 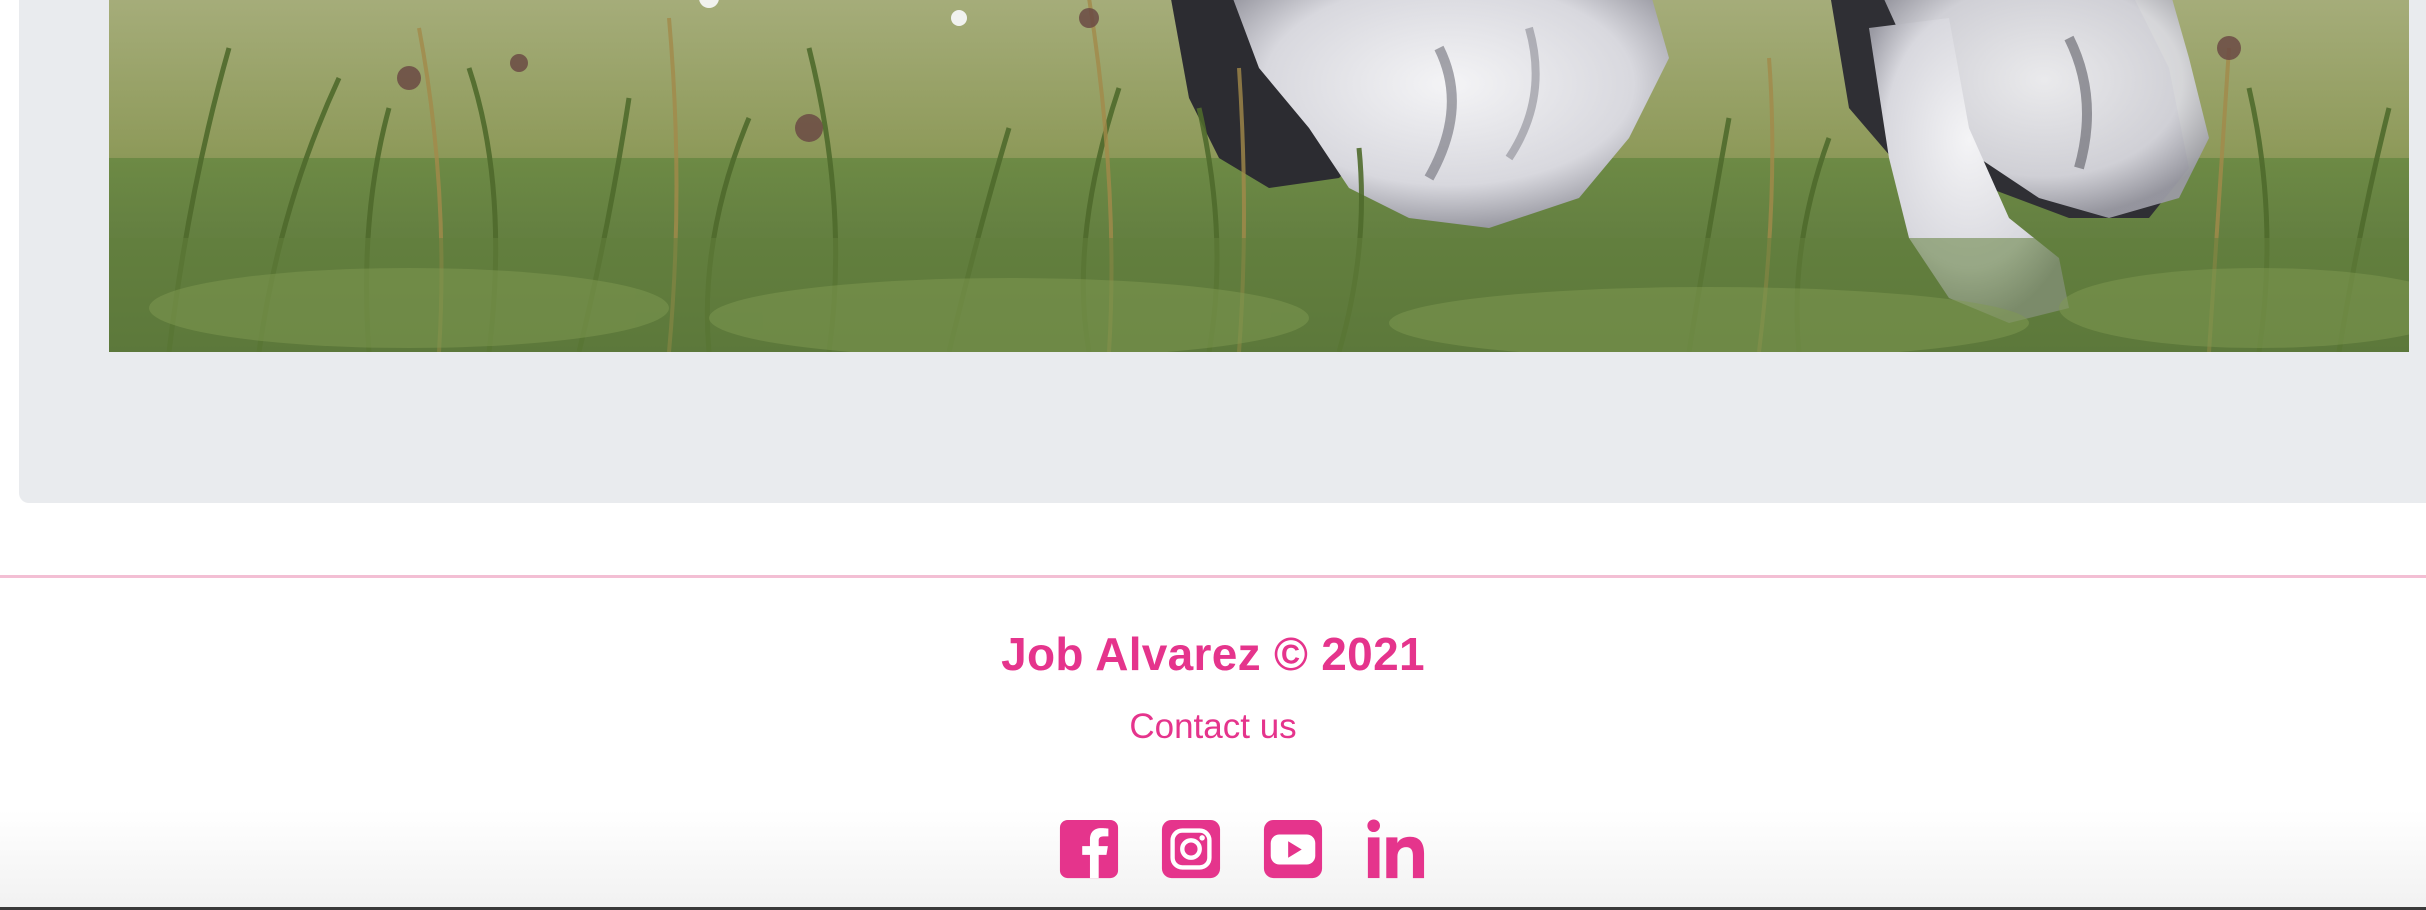 I want to click on facebook-icon, so click(x=1089, y=849).